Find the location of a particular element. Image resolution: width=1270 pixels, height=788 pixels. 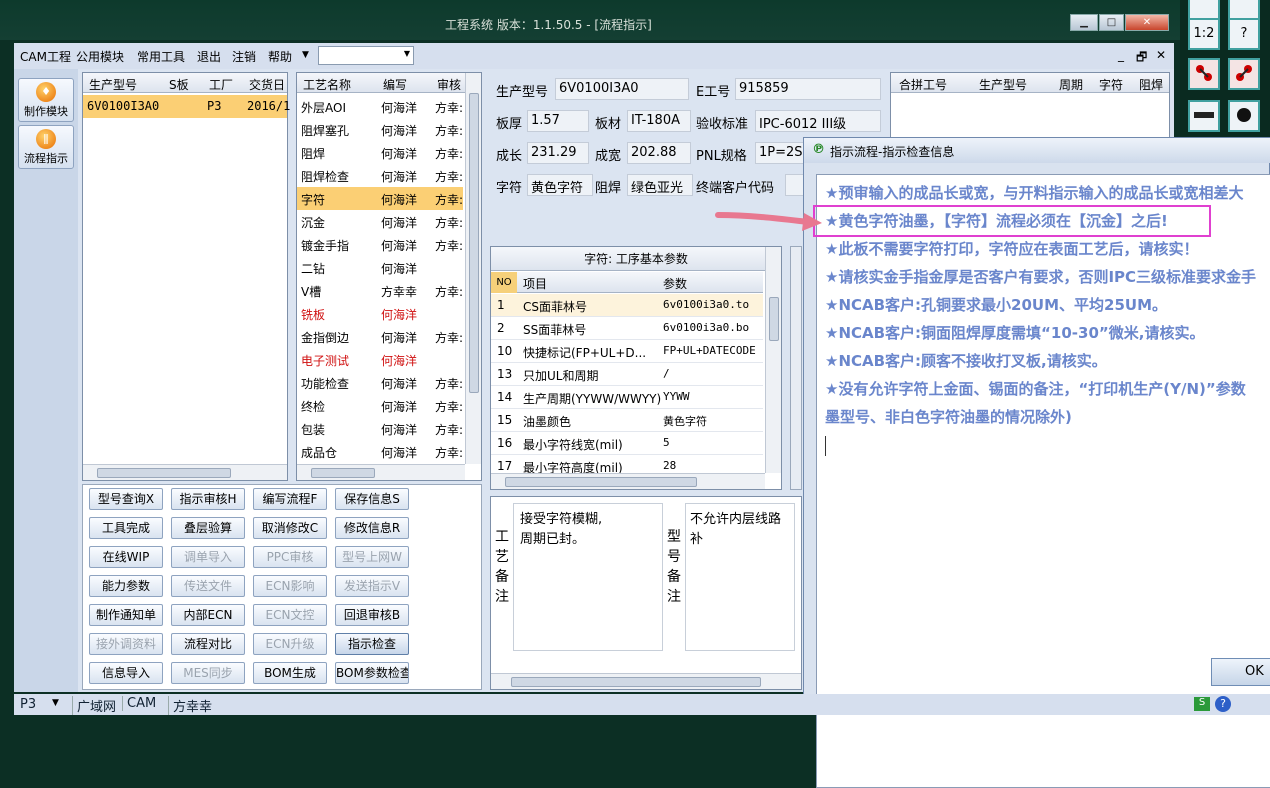

table-row: 沉金 何海洋 方幸: is located at coordinates (380, 221).